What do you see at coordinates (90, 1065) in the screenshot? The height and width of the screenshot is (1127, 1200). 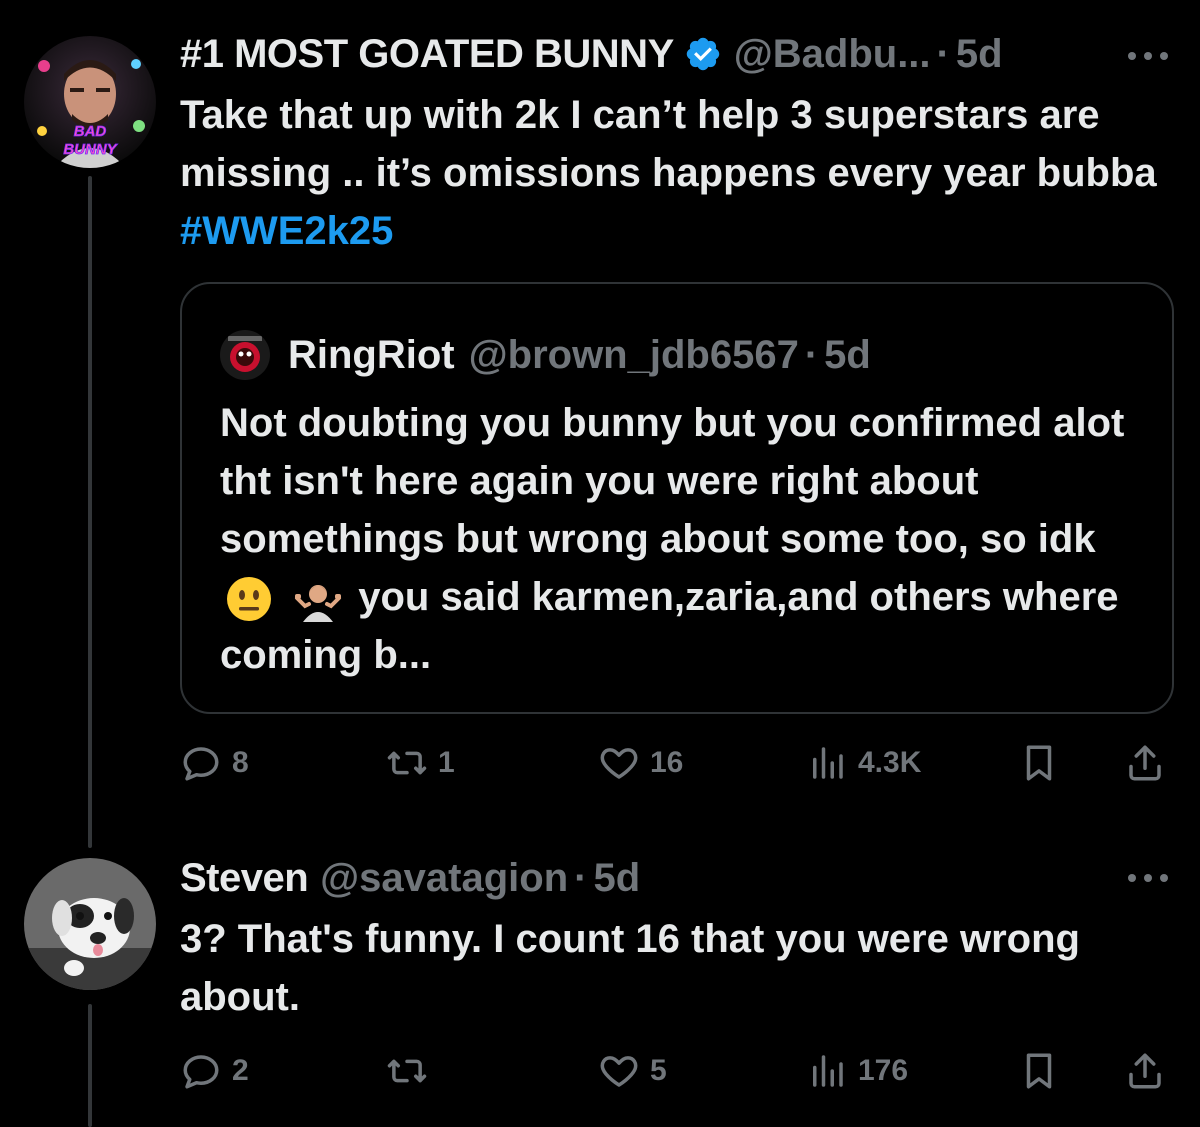 I see `thread-line-bottom` at bounding box center [90, 1065].